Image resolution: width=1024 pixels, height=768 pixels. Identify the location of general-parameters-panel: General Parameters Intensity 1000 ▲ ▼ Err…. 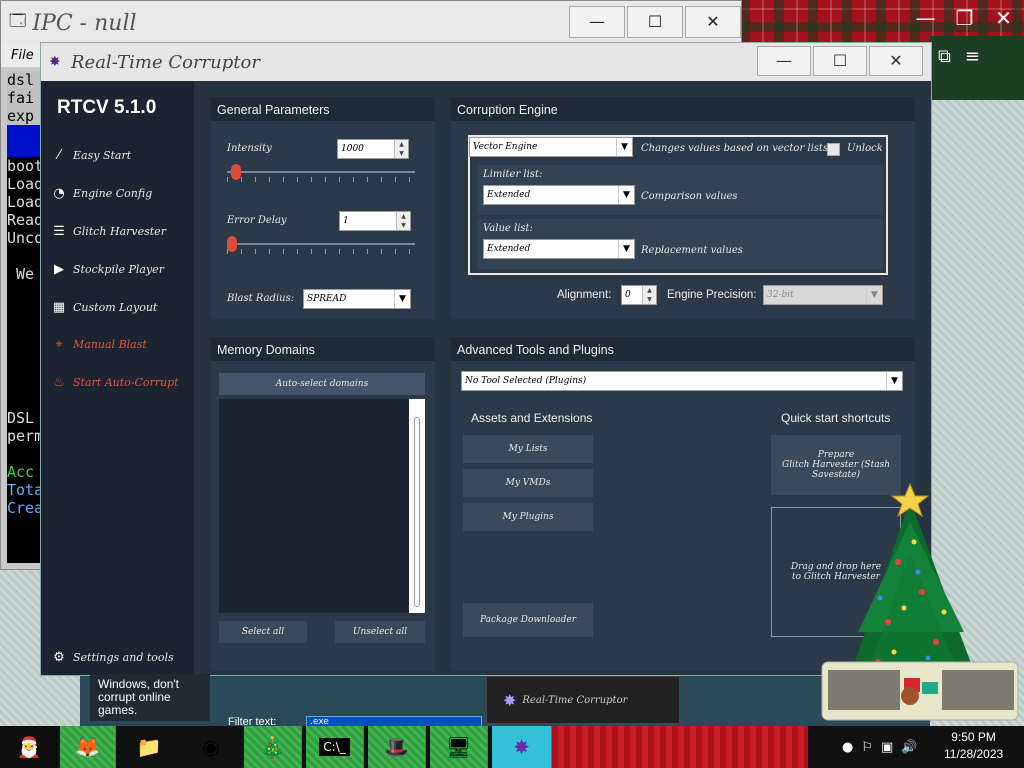
(323, 208).